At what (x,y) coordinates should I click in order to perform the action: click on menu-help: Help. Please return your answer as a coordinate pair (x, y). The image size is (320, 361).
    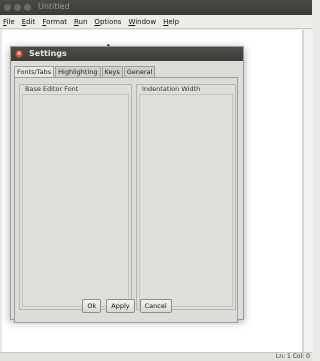
    Looking at the image, I should click on (171, 22).